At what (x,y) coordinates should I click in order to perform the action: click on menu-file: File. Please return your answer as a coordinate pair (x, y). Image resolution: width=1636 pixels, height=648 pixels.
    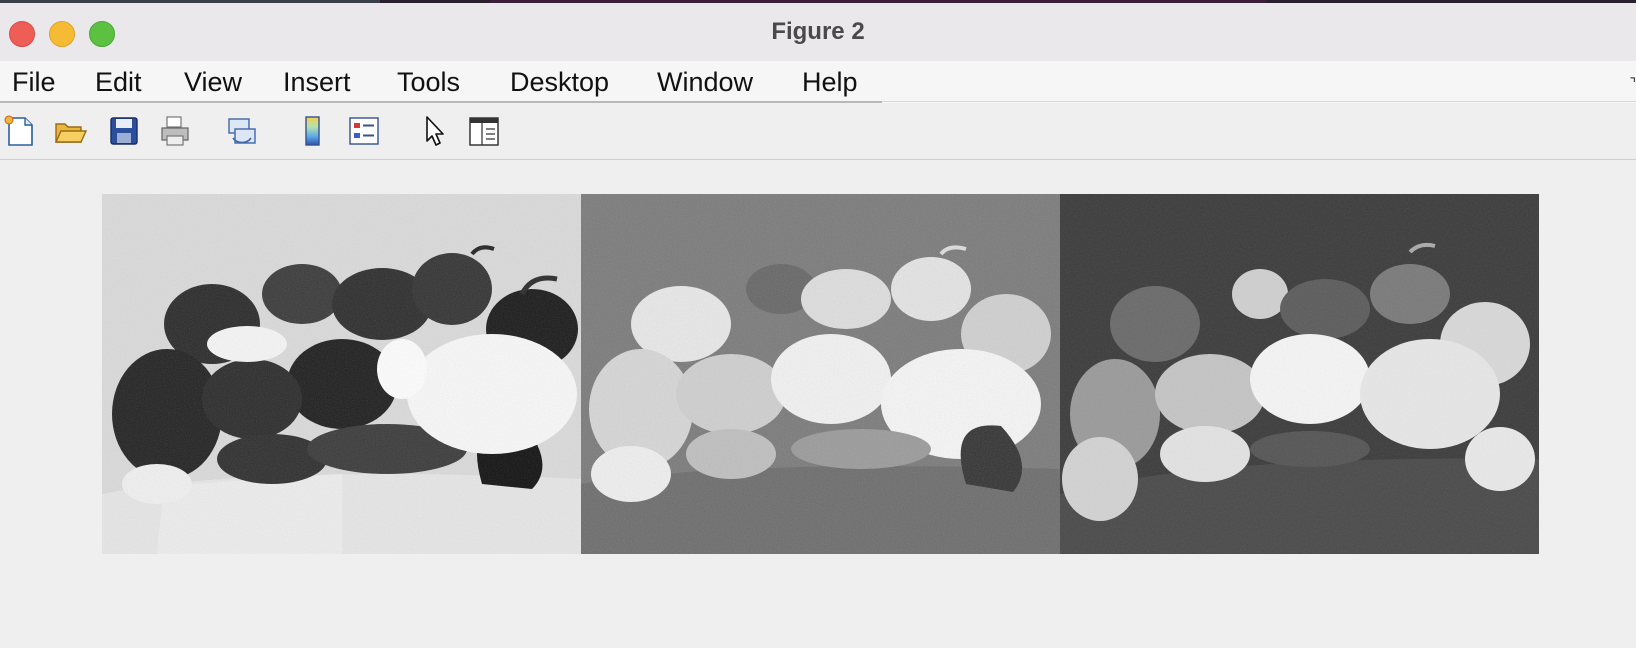
    Looking at the image, I should click on (34, 81).